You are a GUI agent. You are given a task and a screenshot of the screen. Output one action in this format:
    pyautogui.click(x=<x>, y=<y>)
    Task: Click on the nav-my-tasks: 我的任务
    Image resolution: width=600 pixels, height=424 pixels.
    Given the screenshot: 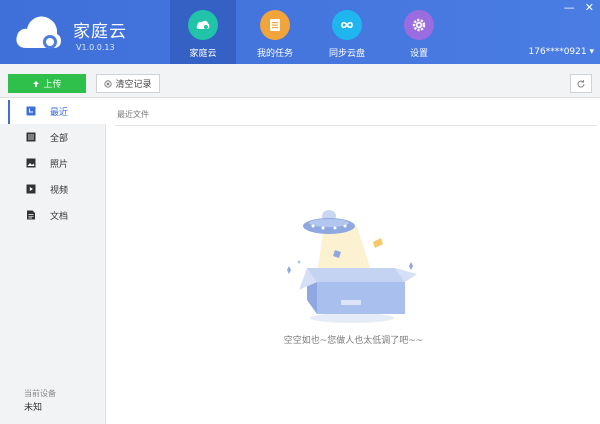 What is the action you would take?
    pyautogui.click(x=275, y=32)
    